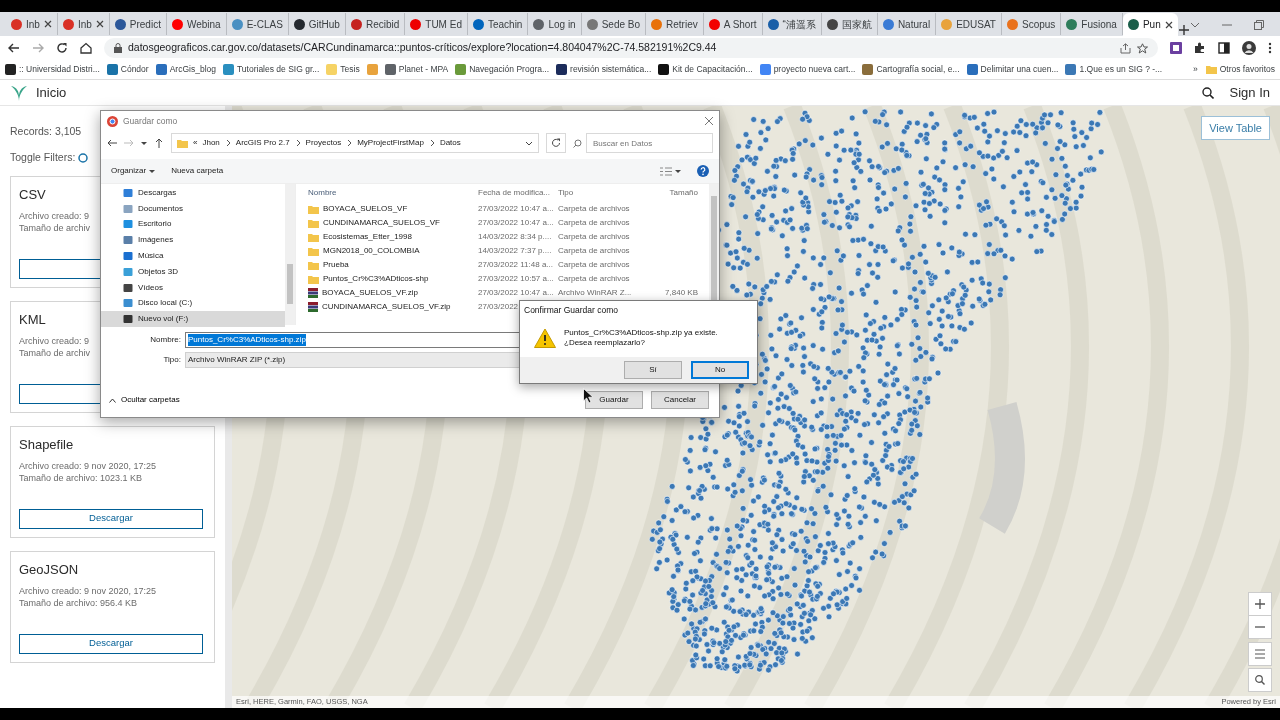  Describe the element at coordinates (165, 340) in the screenshot. I see `field-label: Nombre:` at that location.